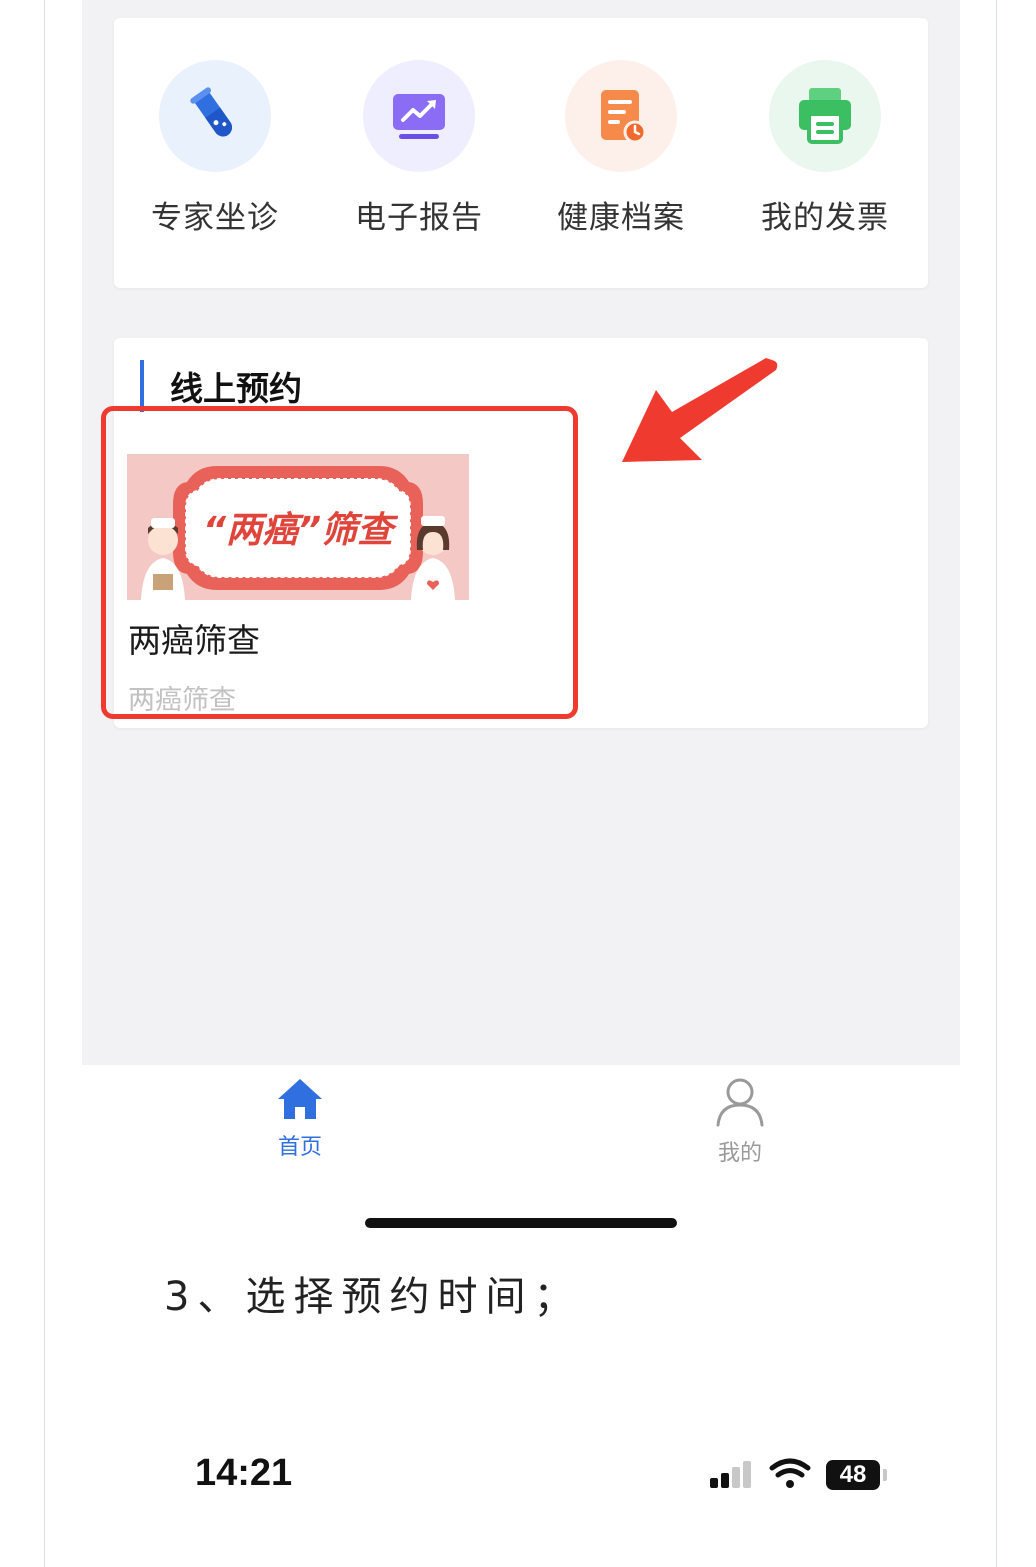  What do you see at coordinates (763, 1477) in the screenshot?
I see `status-icons` at bounding box center [763, 1477].